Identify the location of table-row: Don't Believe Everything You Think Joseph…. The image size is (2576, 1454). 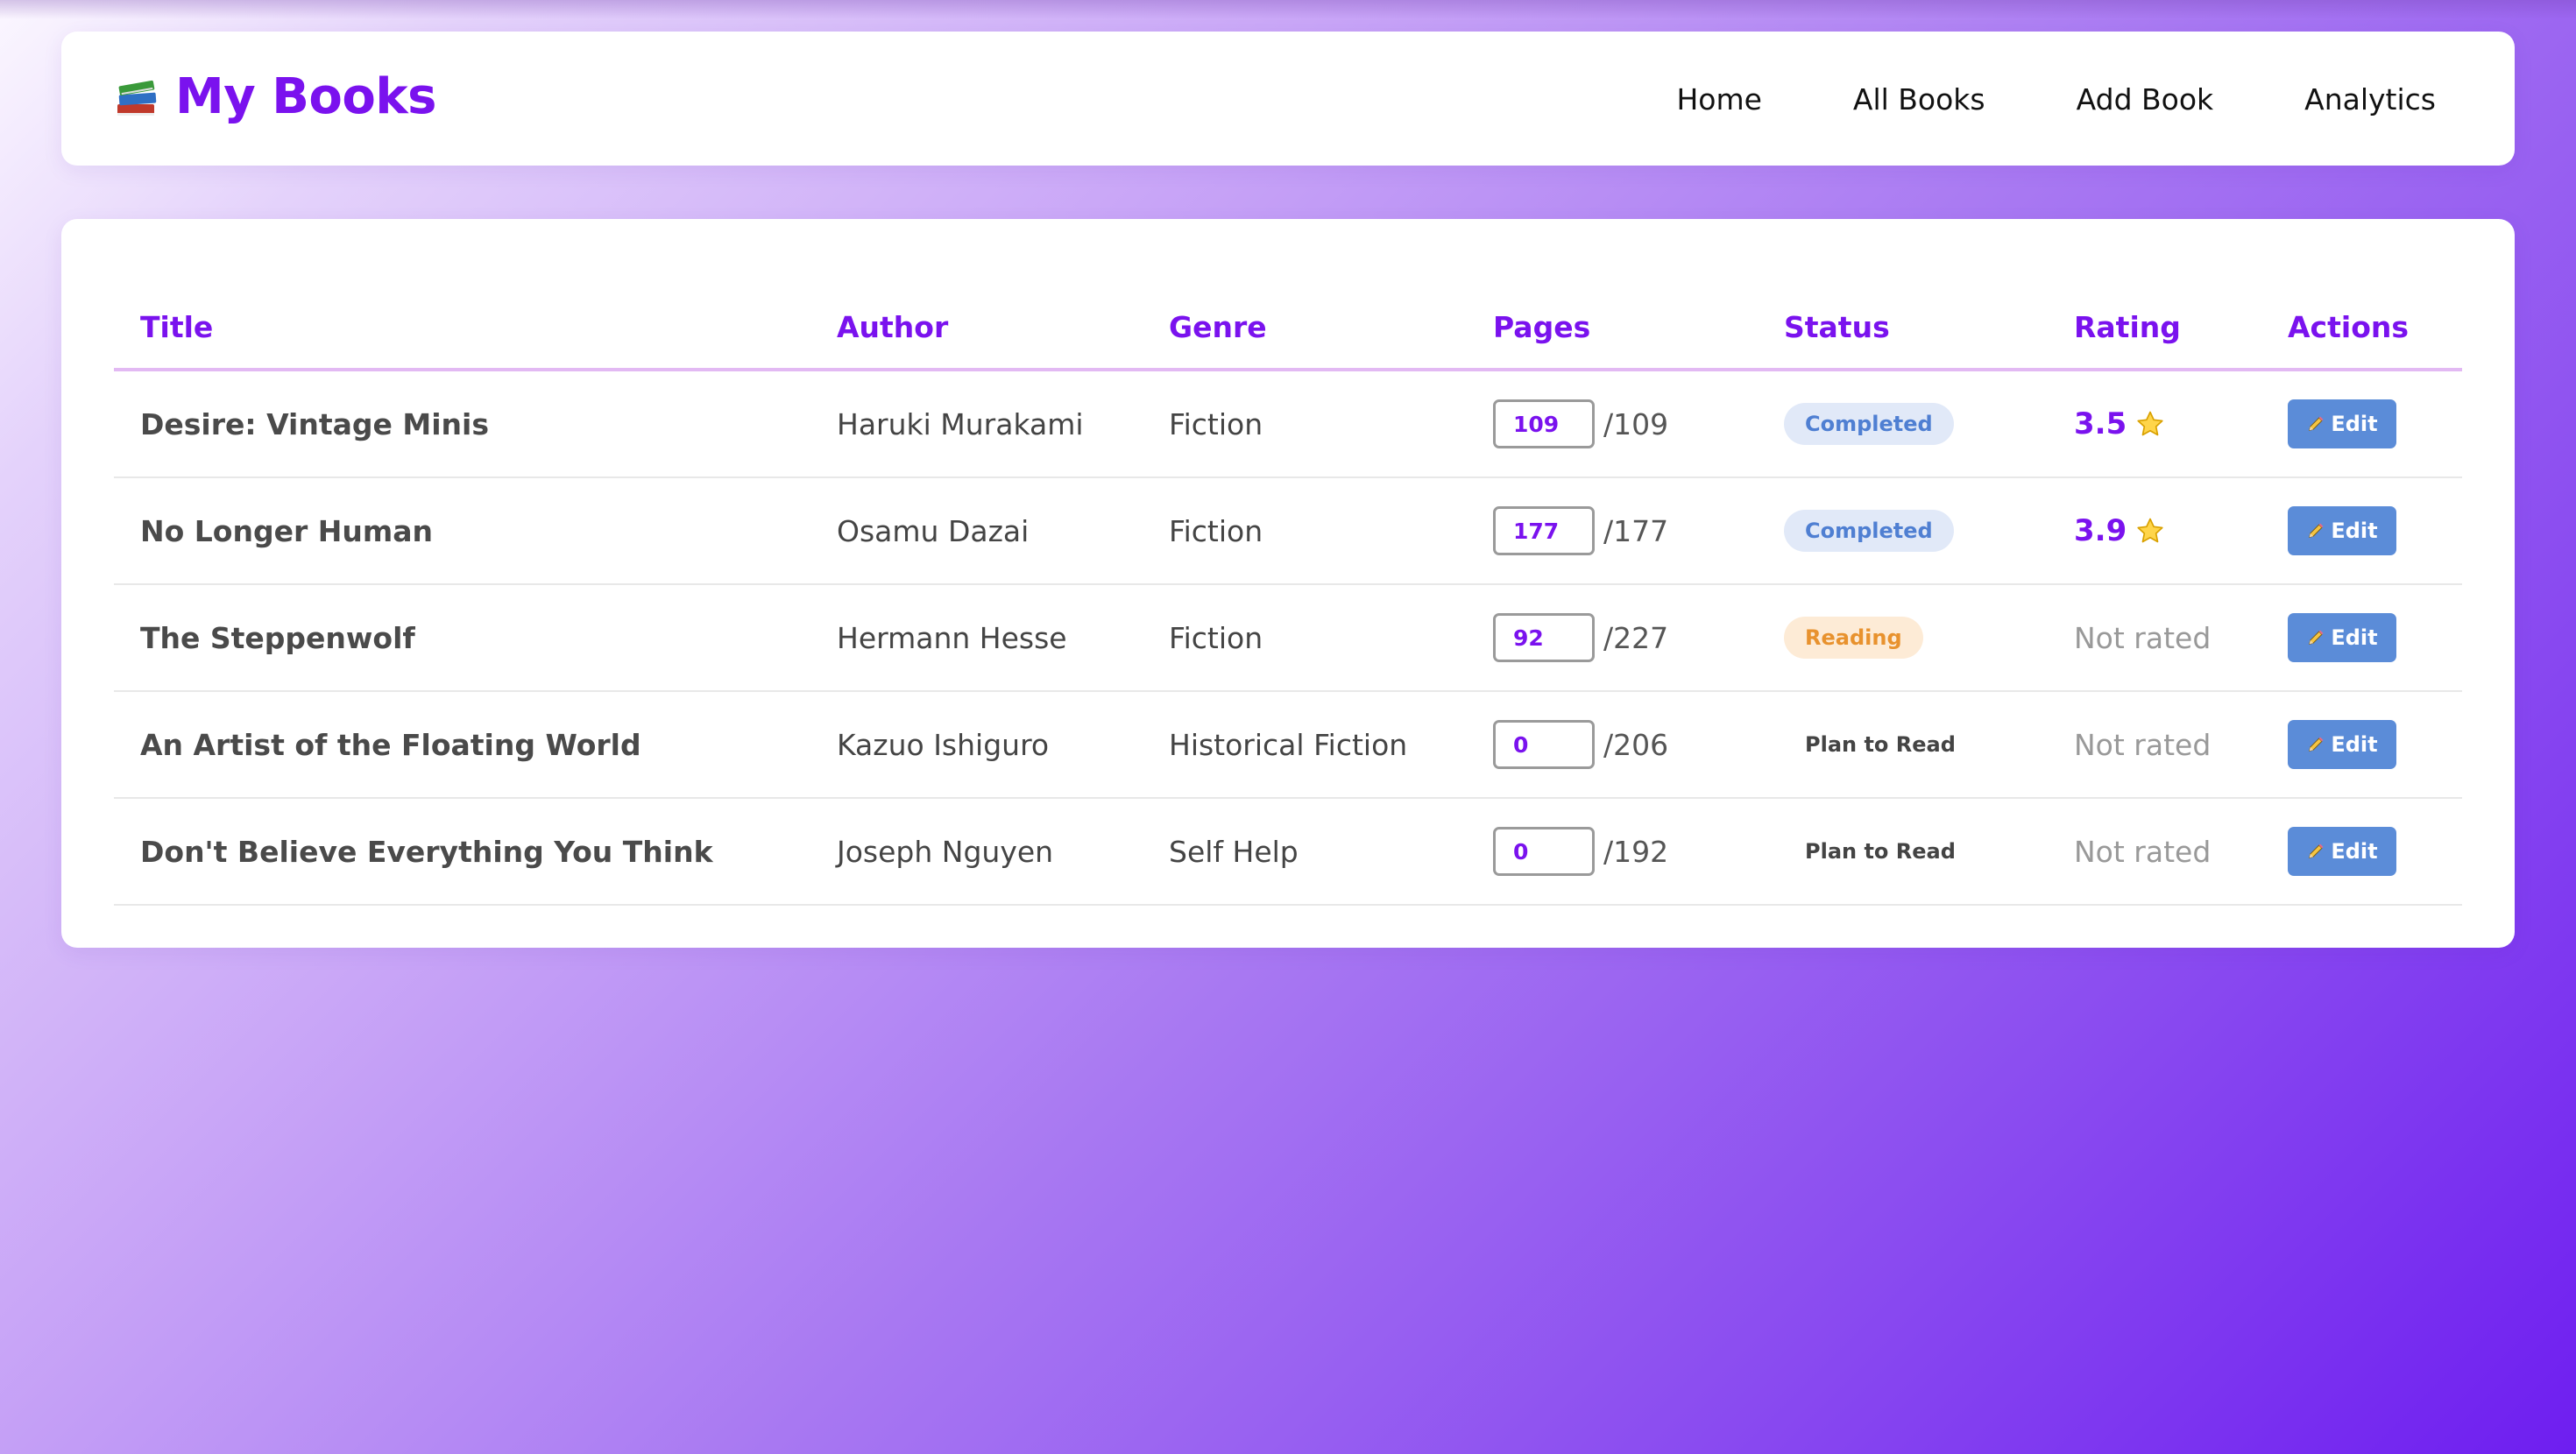
(1288, 852).